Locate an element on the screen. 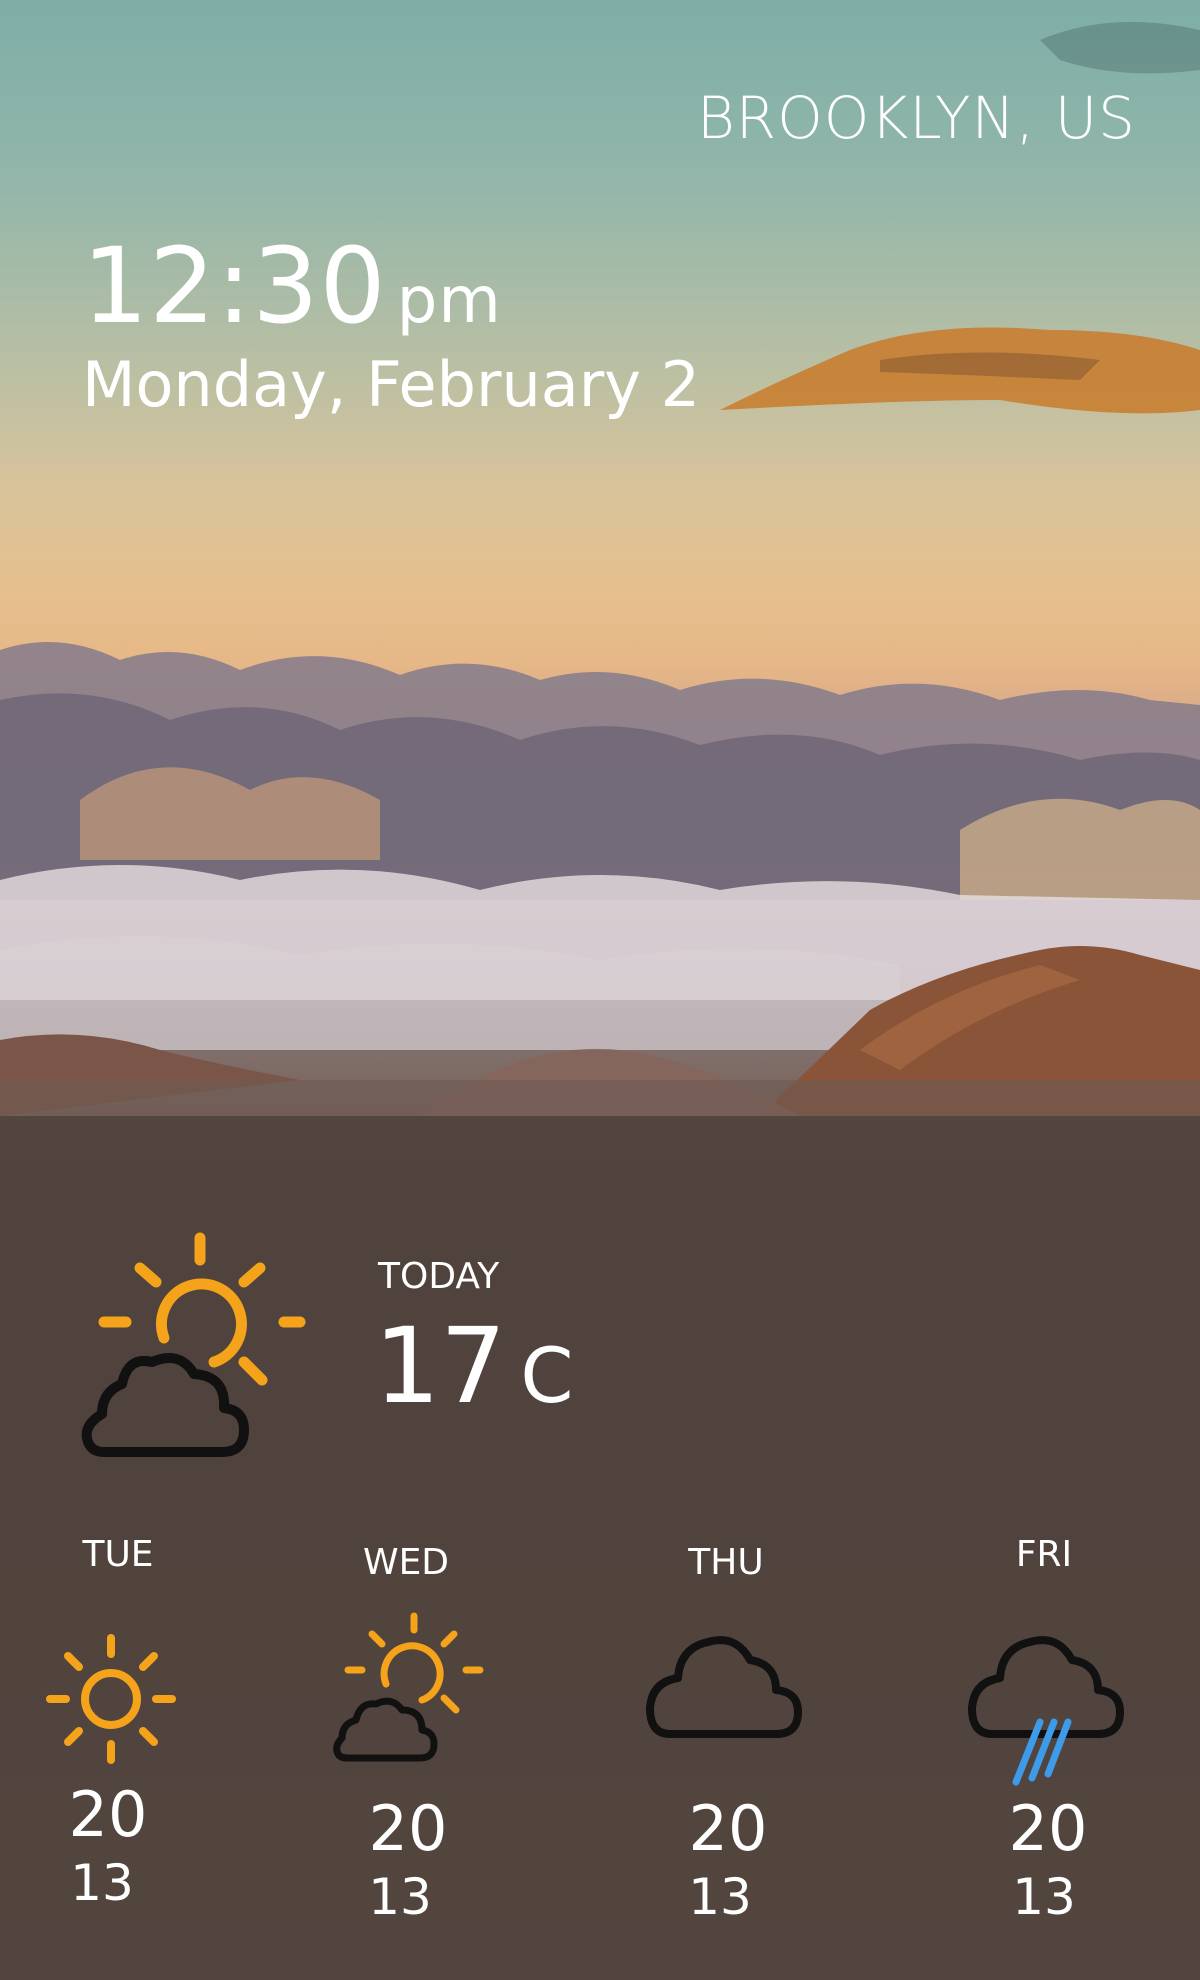 The width and height of the screenshot is (1200, 1980). current-date: Monday, February 2 is located at coordinates (391, 384).